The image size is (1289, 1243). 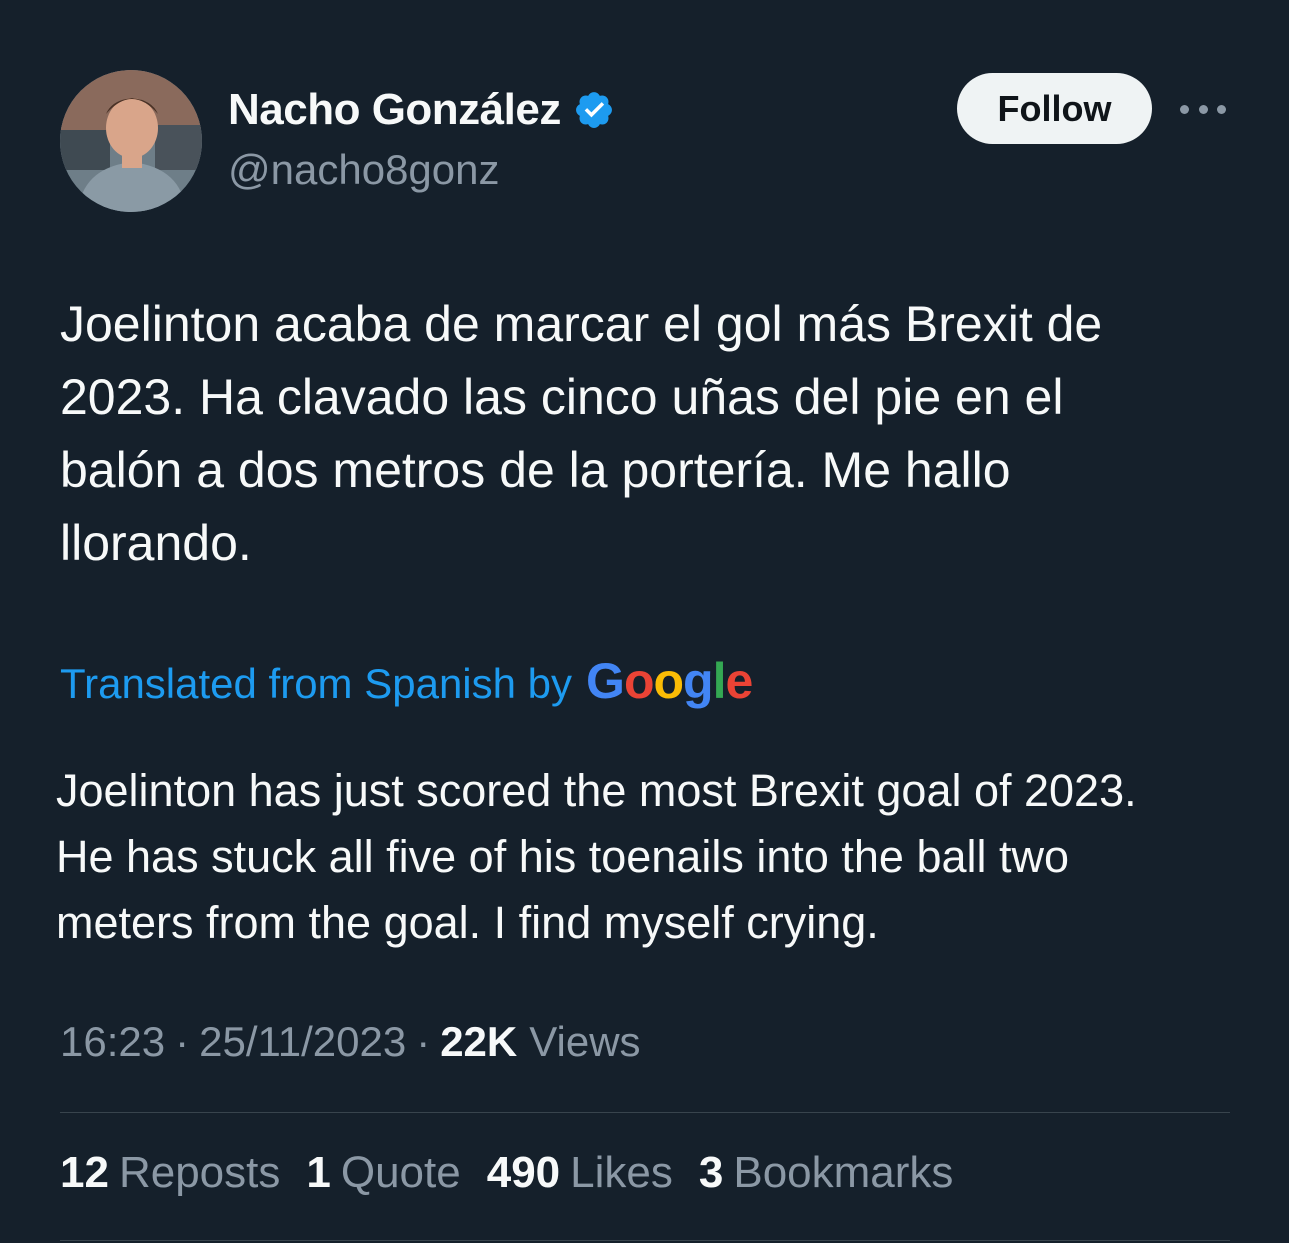 I want to click on stat-count: 1, so click(x=318, y=1172).